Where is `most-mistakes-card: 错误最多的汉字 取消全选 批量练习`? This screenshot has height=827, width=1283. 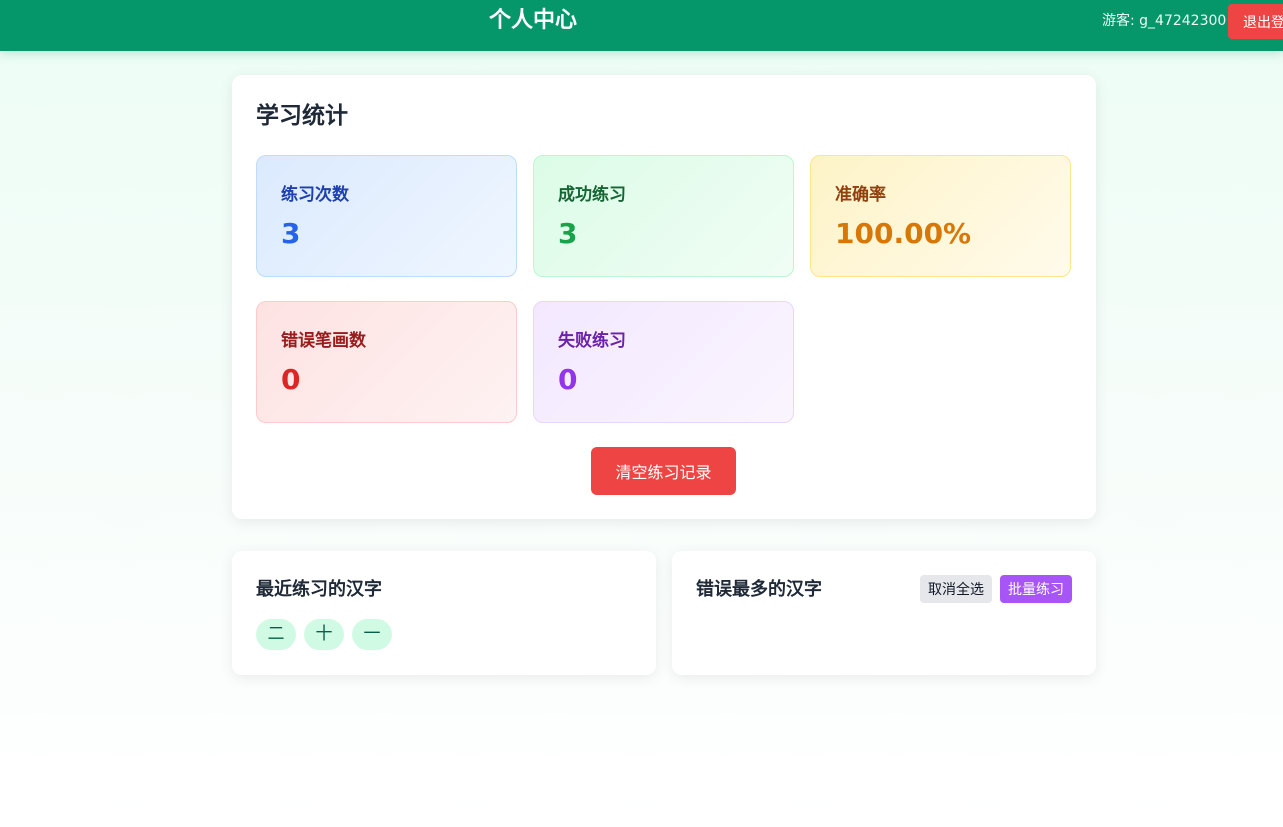 most-mistakes-card: 错误最多的汉字 取消全选 批量练习 is located at coordinates (884, 613).